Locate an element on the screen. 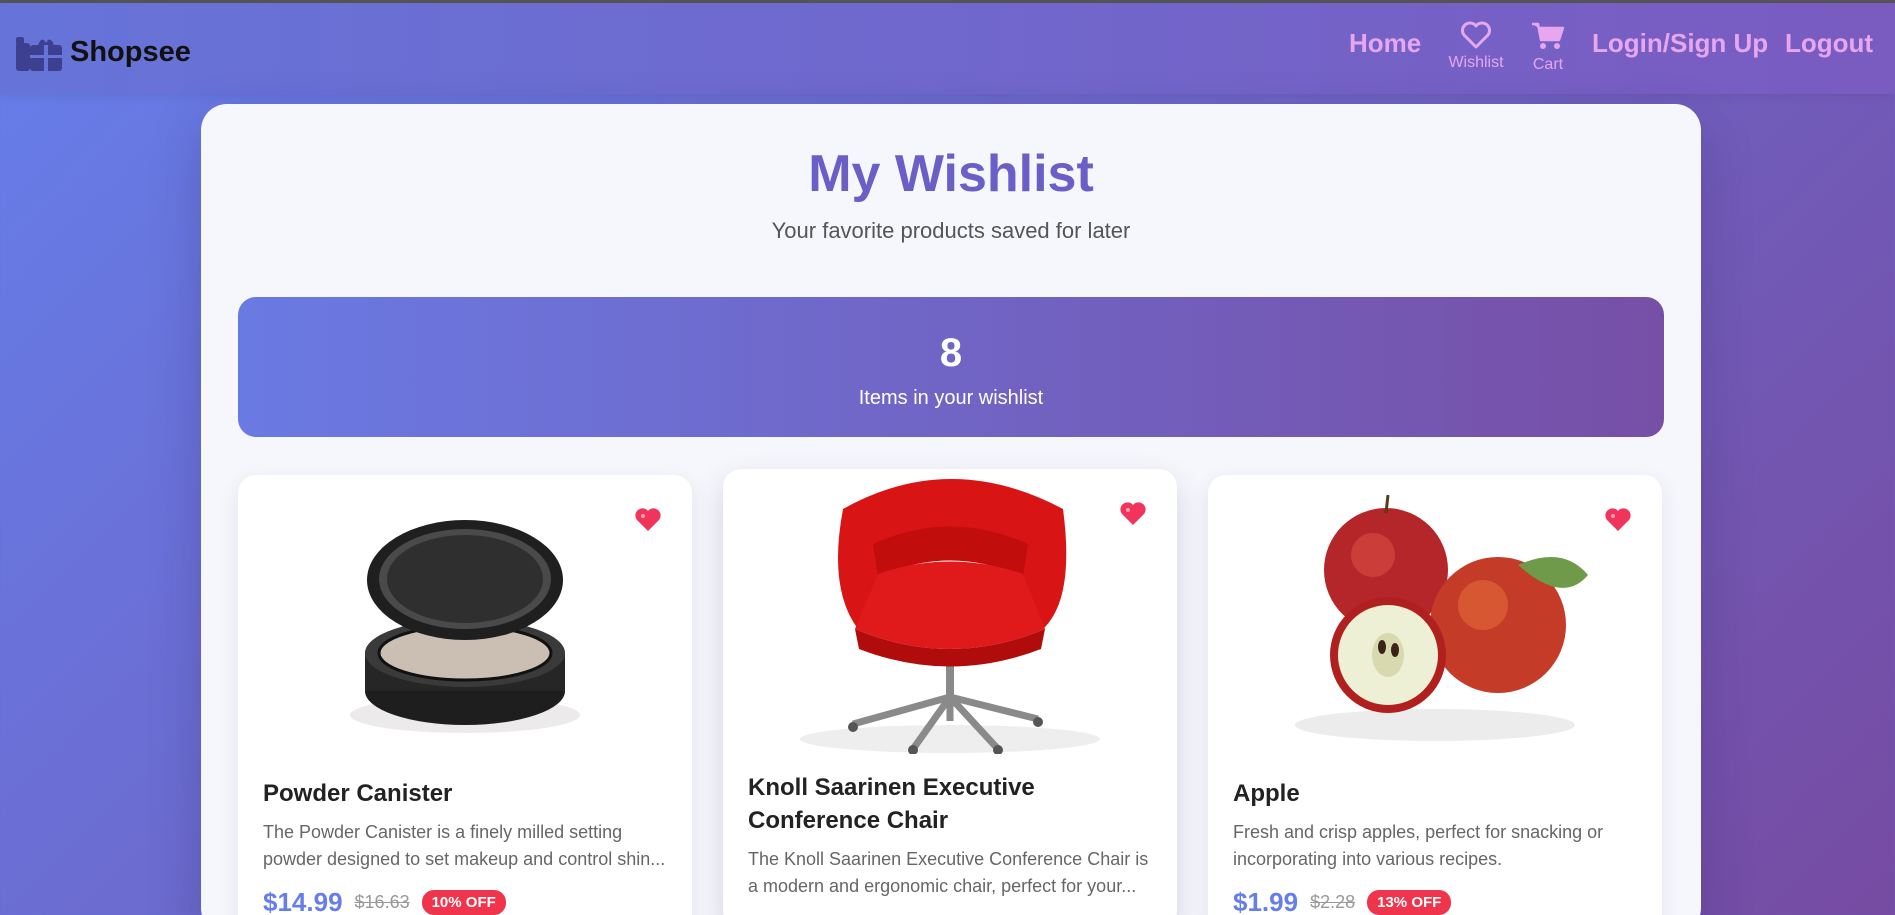 The height and width of the screenshot is (915, 1895). nav-wishlist-label: Wishlist is located at coordinates (1476, 62).